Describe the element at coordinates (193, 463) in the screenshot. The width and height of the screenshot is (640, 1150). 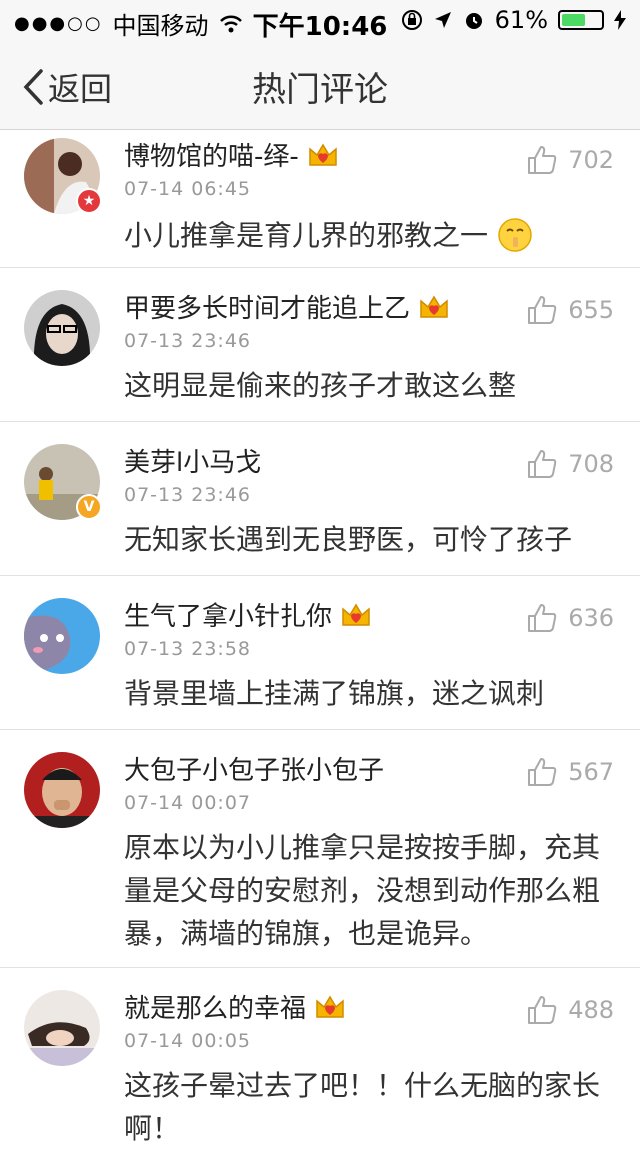
I see `author-name: 美芽l小马戈` at that location.